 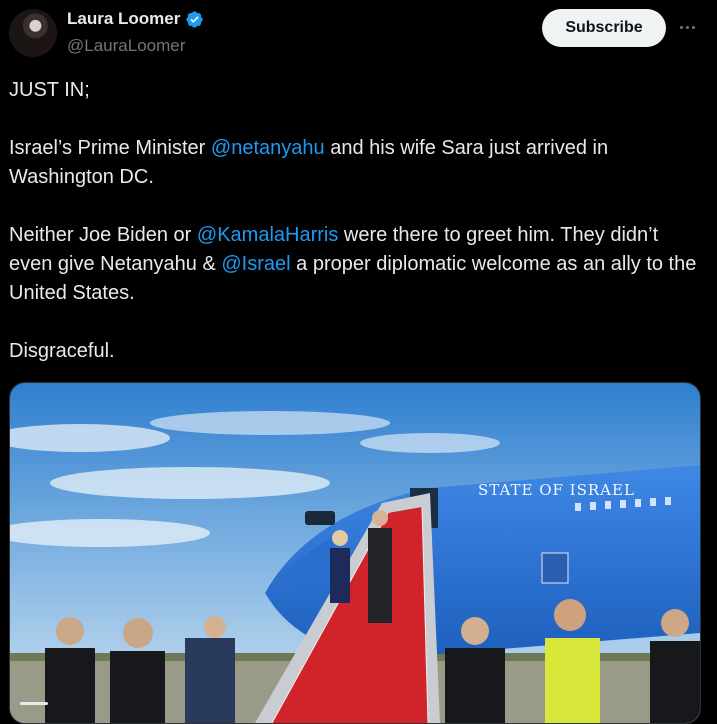 I want to click on plane-lettering: STATE OF ISRAEL, so click(x=556, y=490).